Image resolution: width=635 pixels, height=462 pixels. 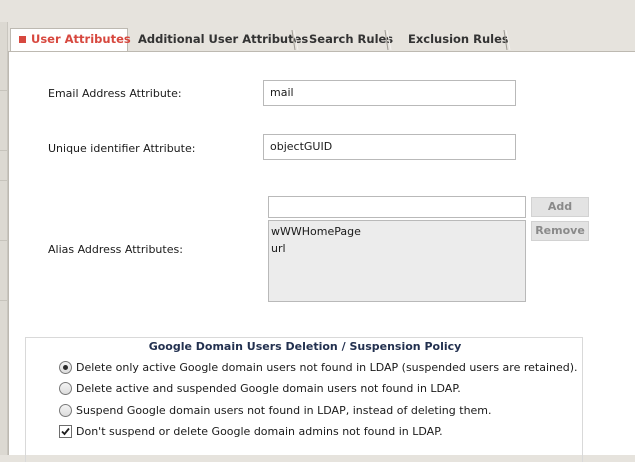 What do you see at coordinates (397, 207) in the screenshot?
I see `alias-attribute-input` at bounding box center [397, 207].